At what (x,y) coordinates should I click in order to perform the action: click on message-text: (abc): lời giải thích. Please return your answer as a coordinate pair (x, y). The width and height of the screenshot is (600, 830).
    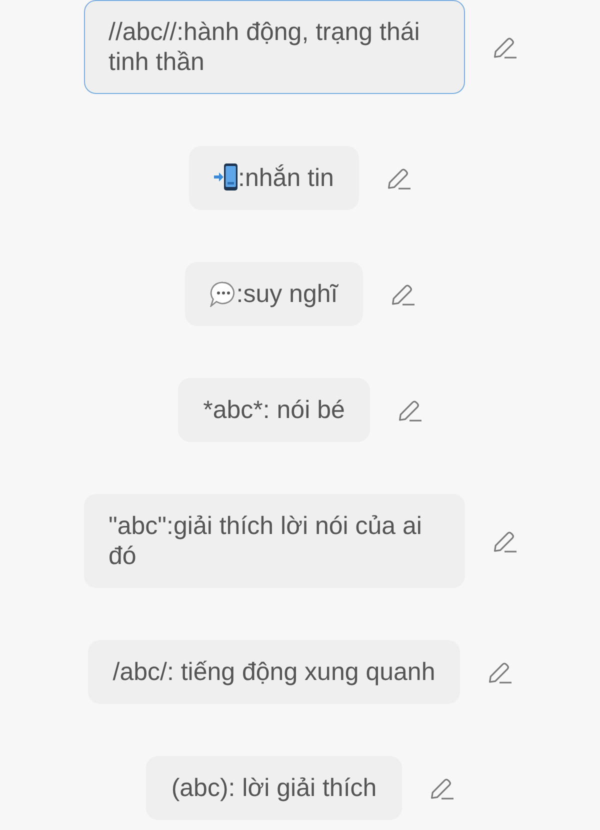
    Looking at the image, I should click on (274, 788).